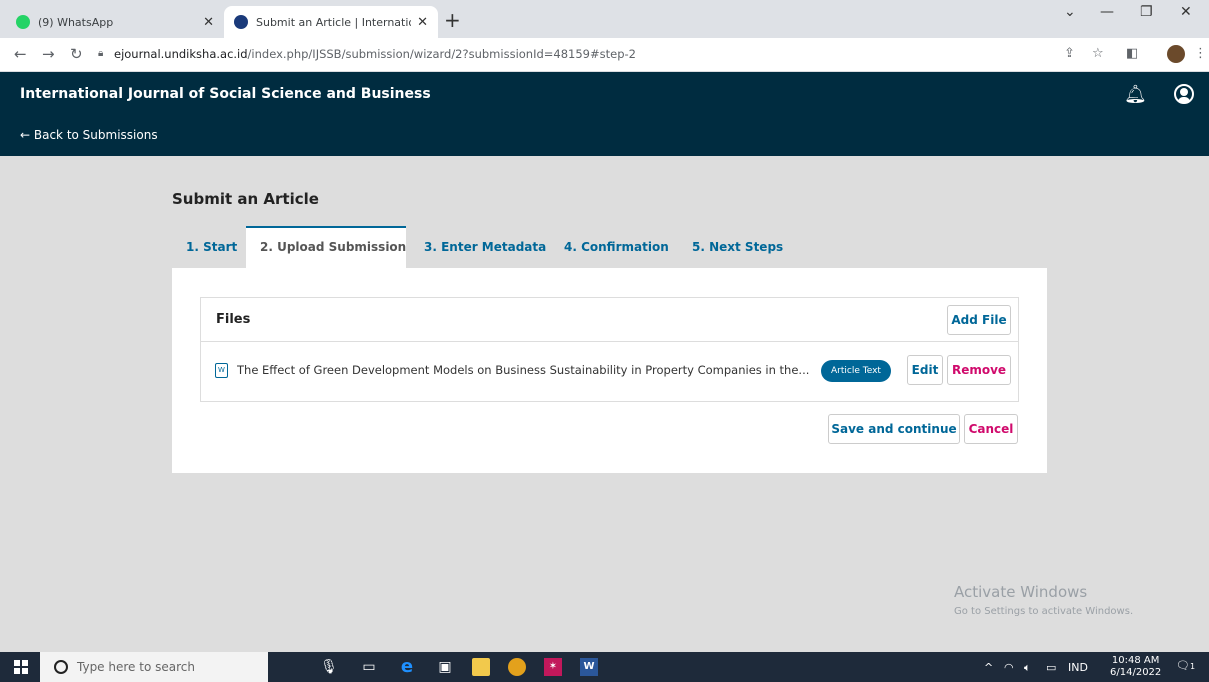 Image resolution: width=1209 pixels, height=682 pixels. Describe the element at coordinates (136, 667) in the screenshot. I see `search-placeholder: Type here to search` at that location.